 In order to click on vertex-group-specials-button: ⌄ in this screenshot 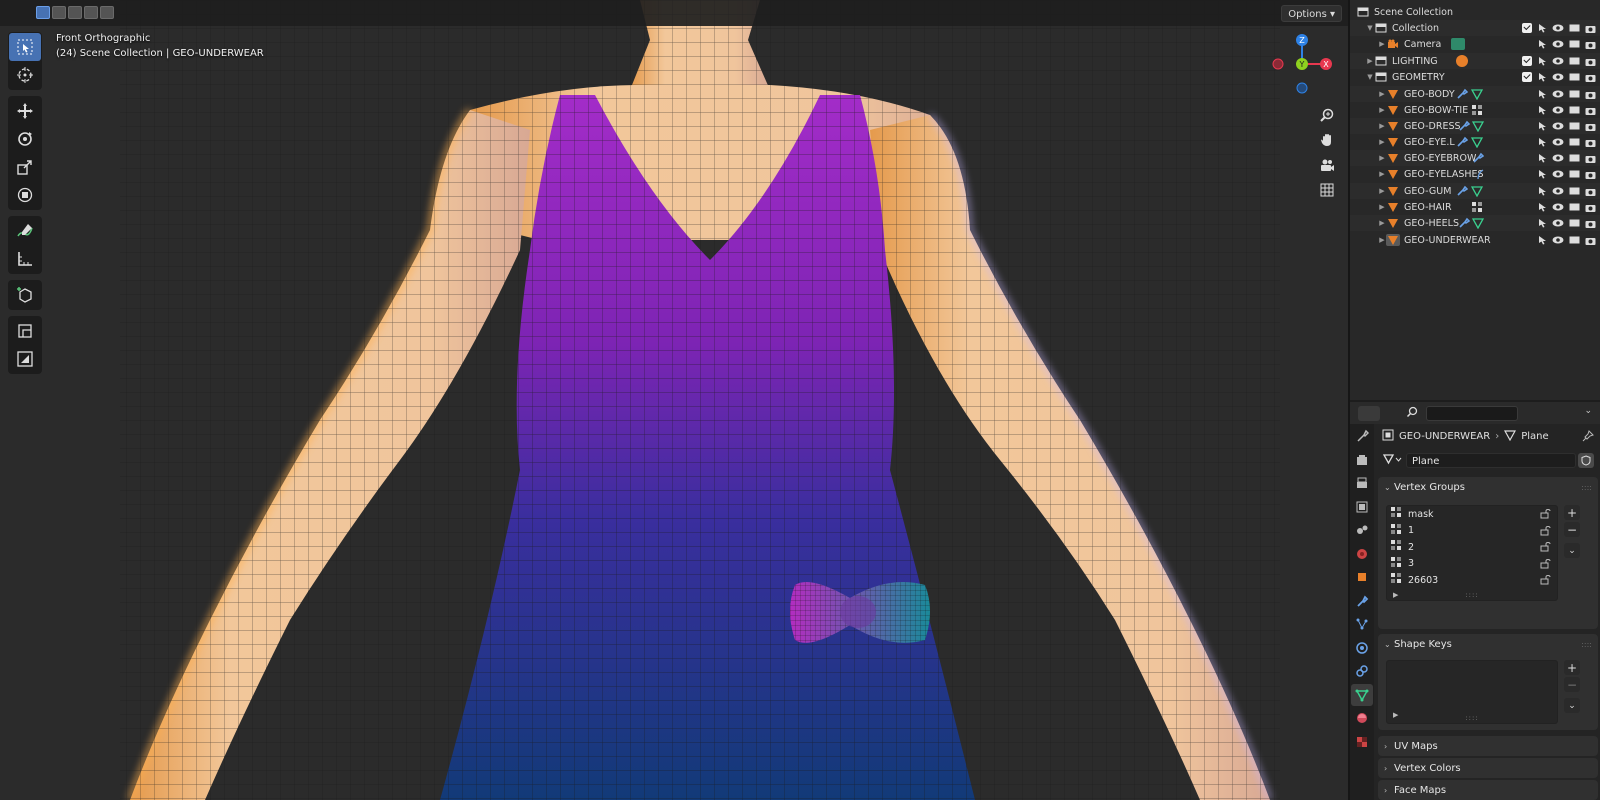, I will do `click(1572, 550)`.